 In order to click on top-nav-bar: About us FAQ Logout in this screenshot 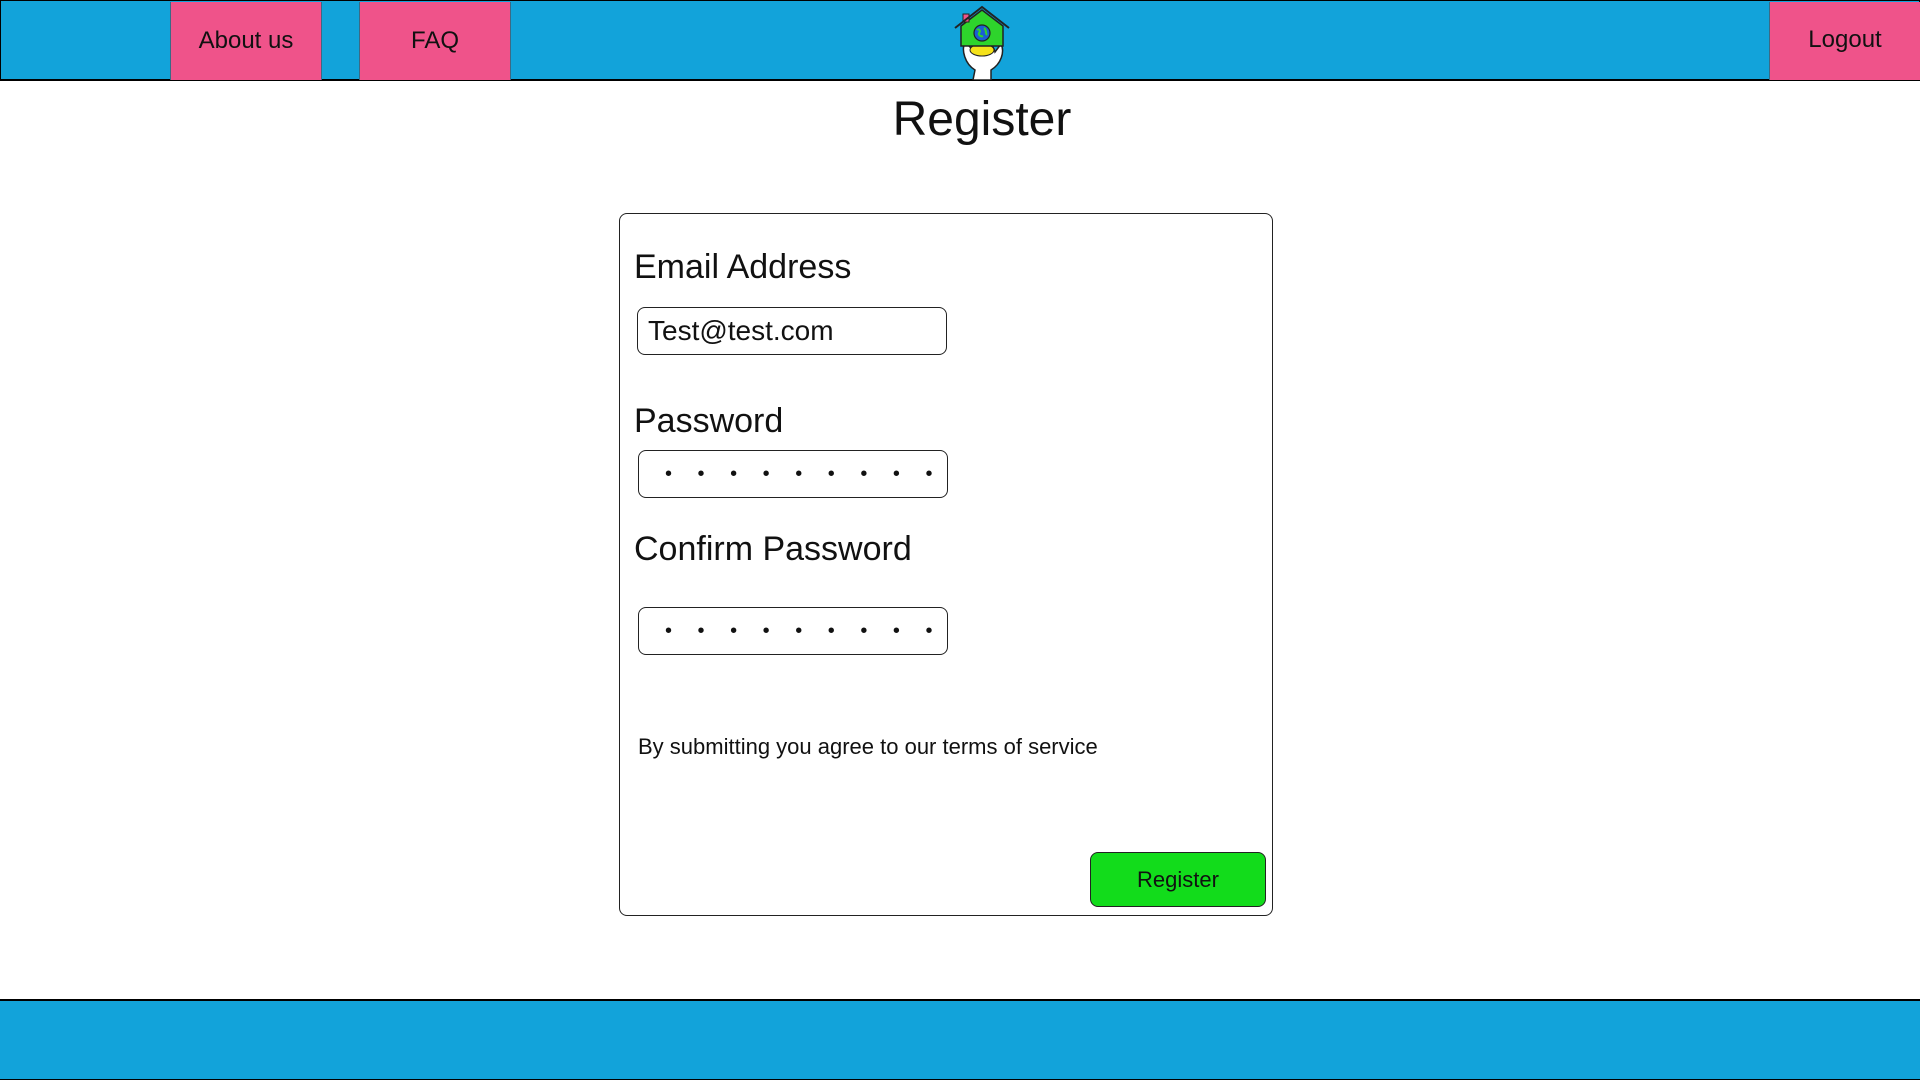, I will do `click(960, 40)`.